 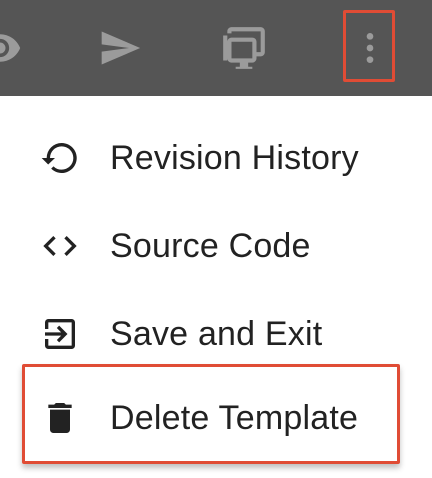 What do you see at coordinates (60, 246) in the screenshot?
I see `code-icon` at bounding box center [60, 246].